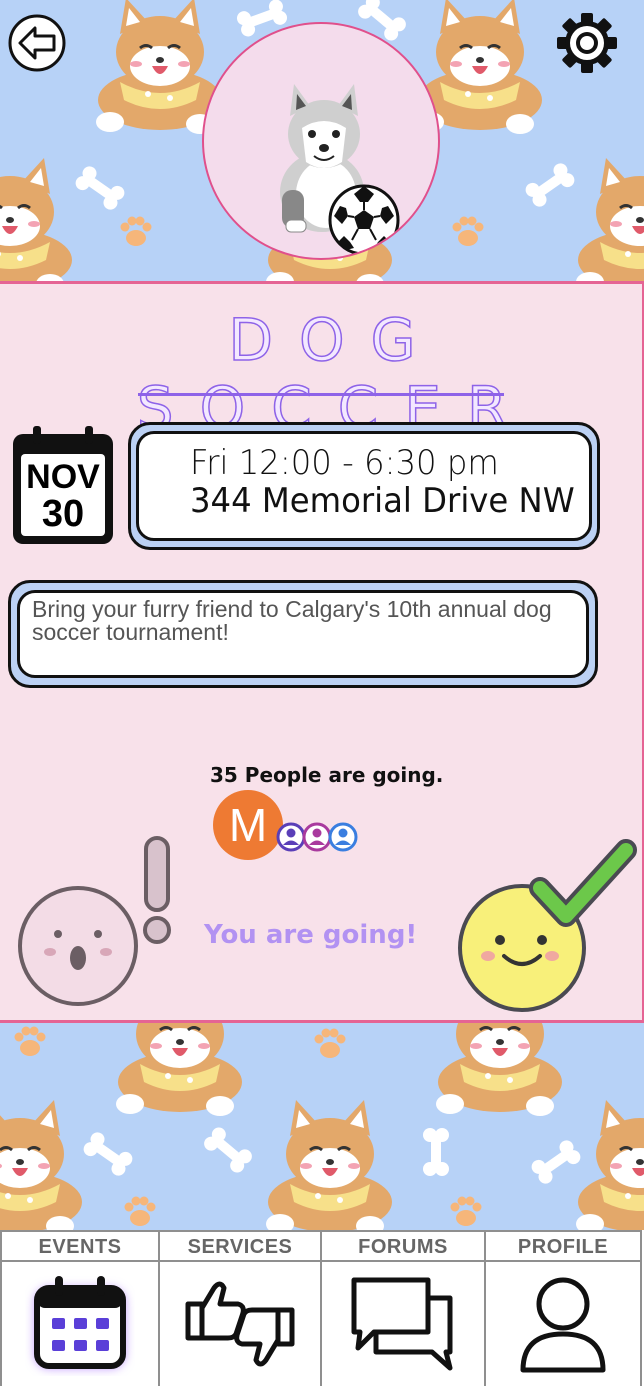 This screenshot has height=1386, width=644. I want to click on attendee-avatar: M, so click(248, 825).